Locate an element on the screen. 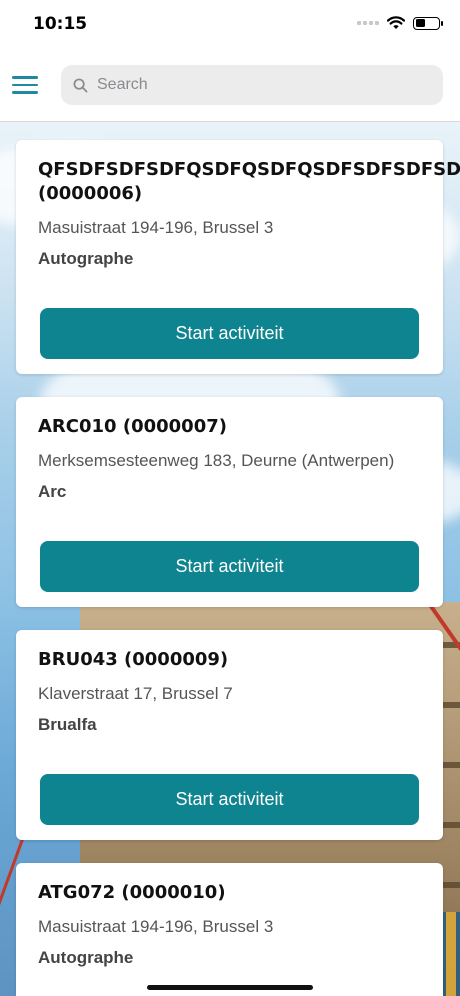 Image resolution: width=460 pixels, height=996 pixels. status-time: 10:15 is located at coordinates (60, 24).